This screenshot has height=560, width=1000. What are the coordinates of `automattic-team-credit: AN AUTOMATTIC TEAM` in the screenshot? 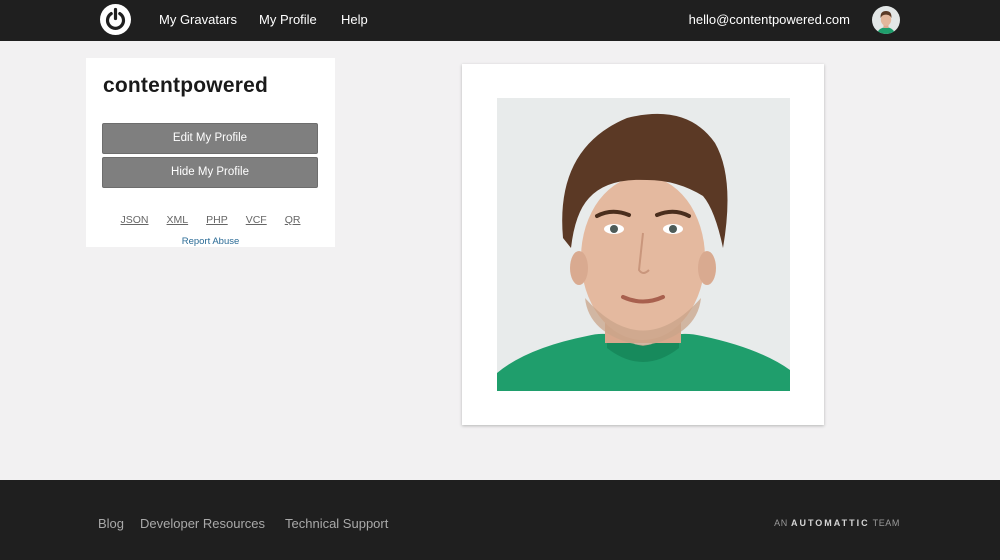 It's located at (837, 523).